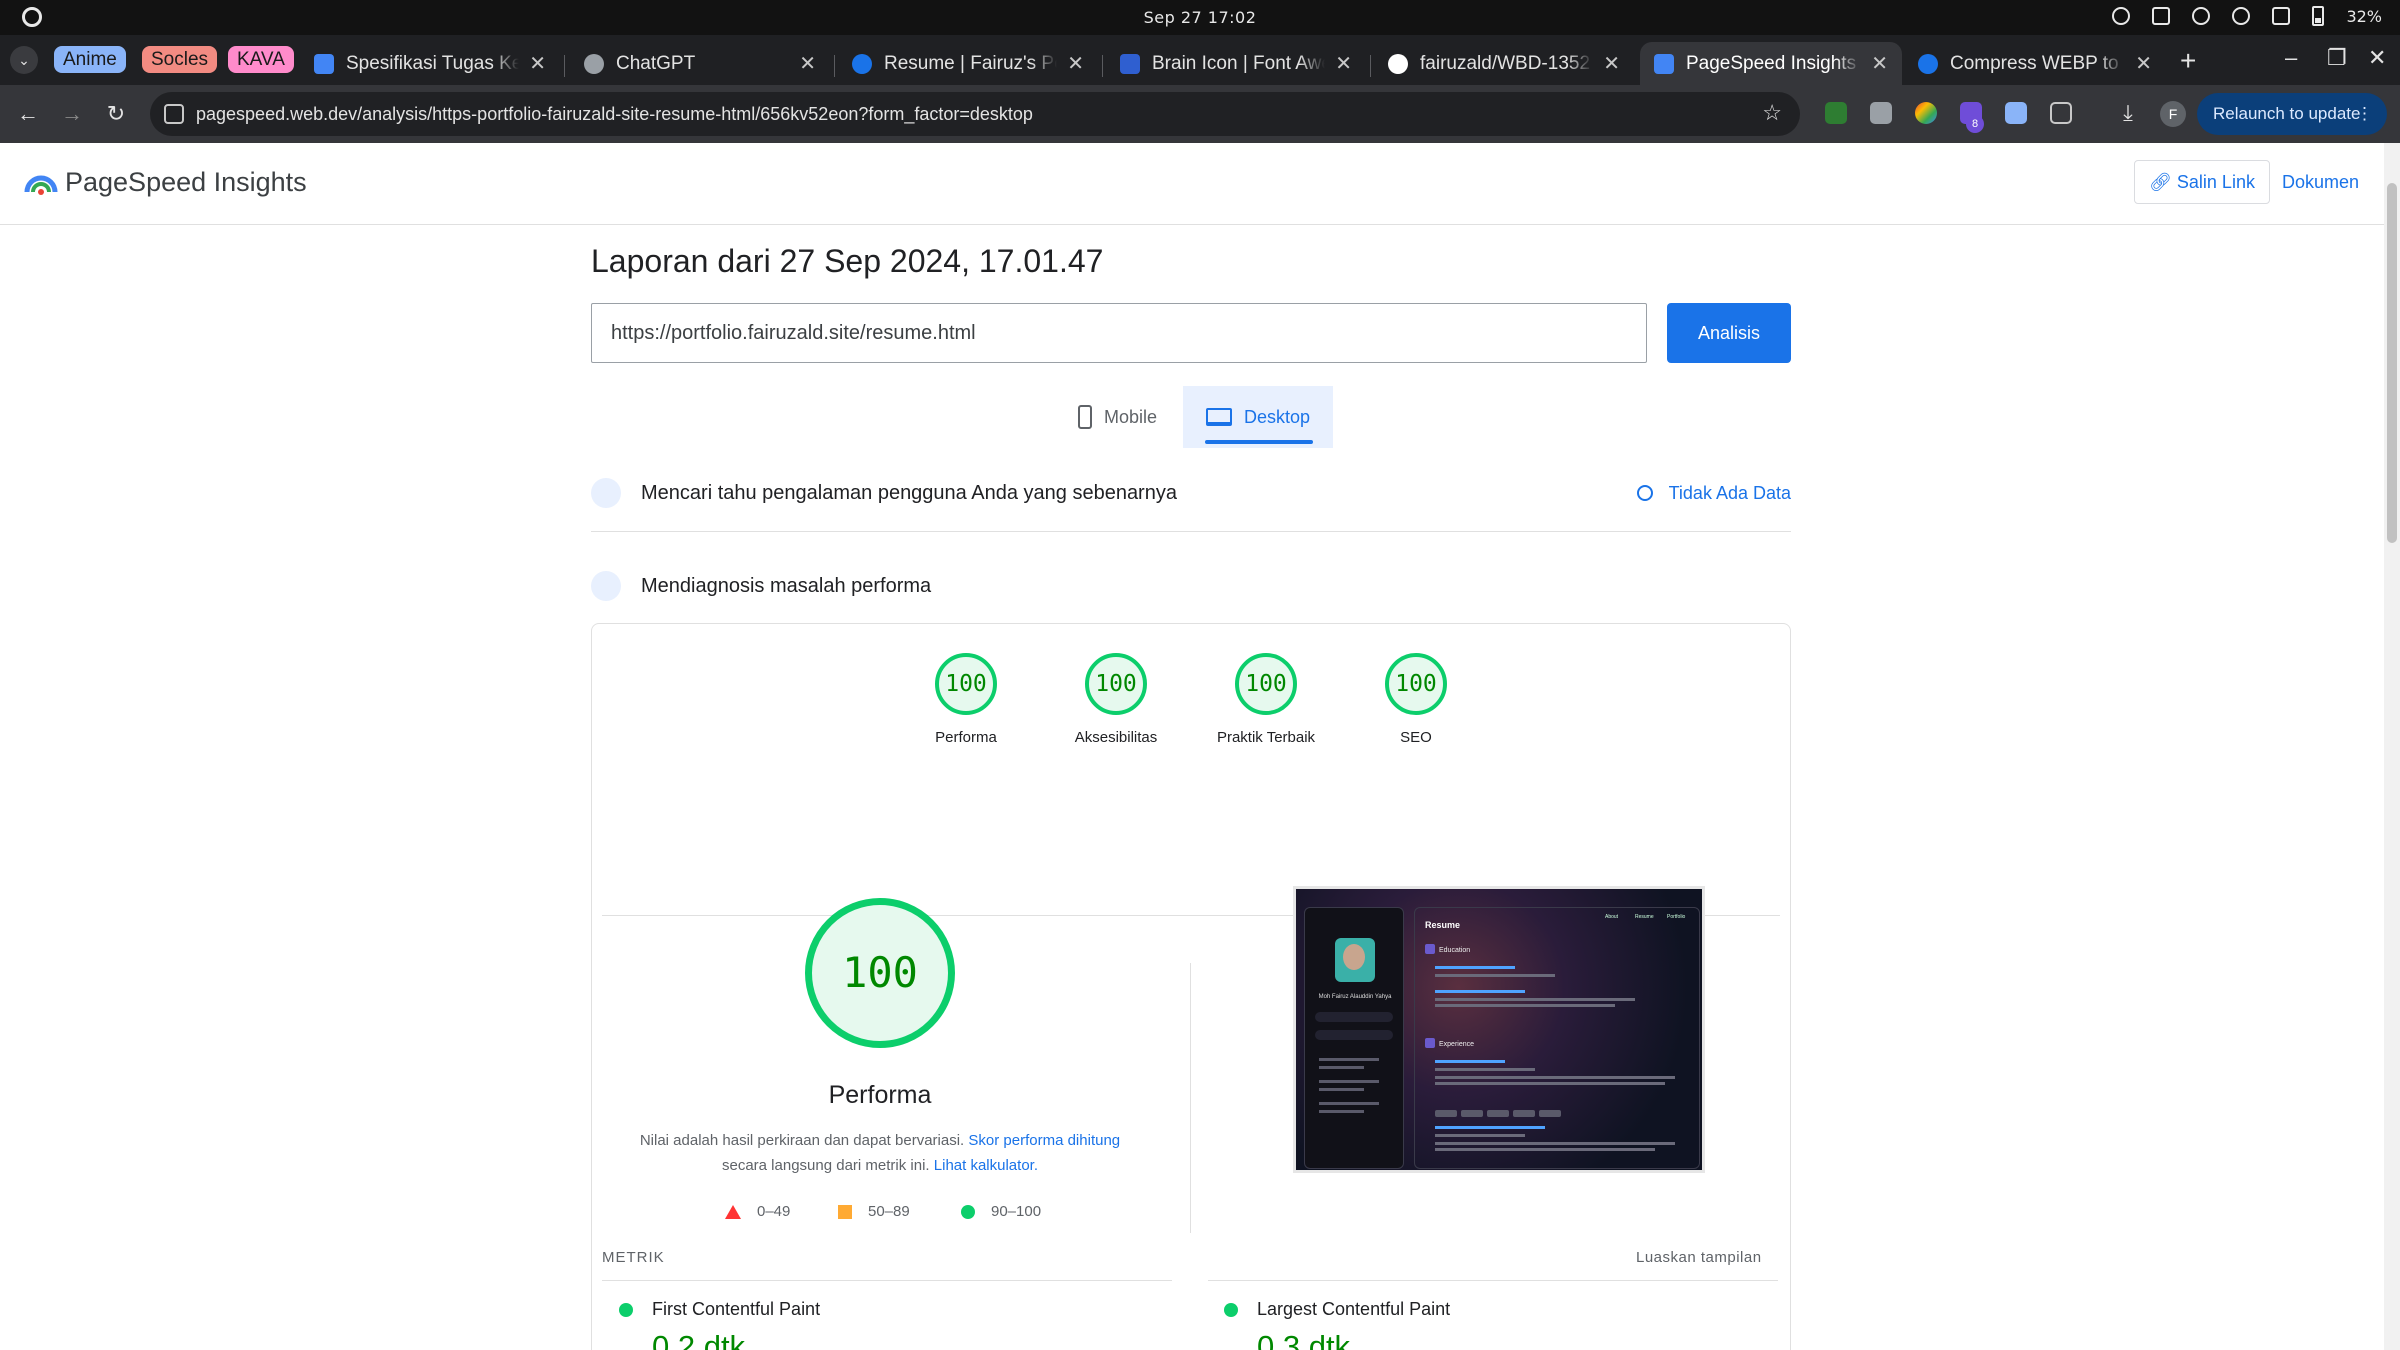 This screenshot has height=1350, width=2400. What do you see at coordinates (2377, 58) in the screenshot?
I see `close-window-icon: ✕` at bounding box center [2377, 58].